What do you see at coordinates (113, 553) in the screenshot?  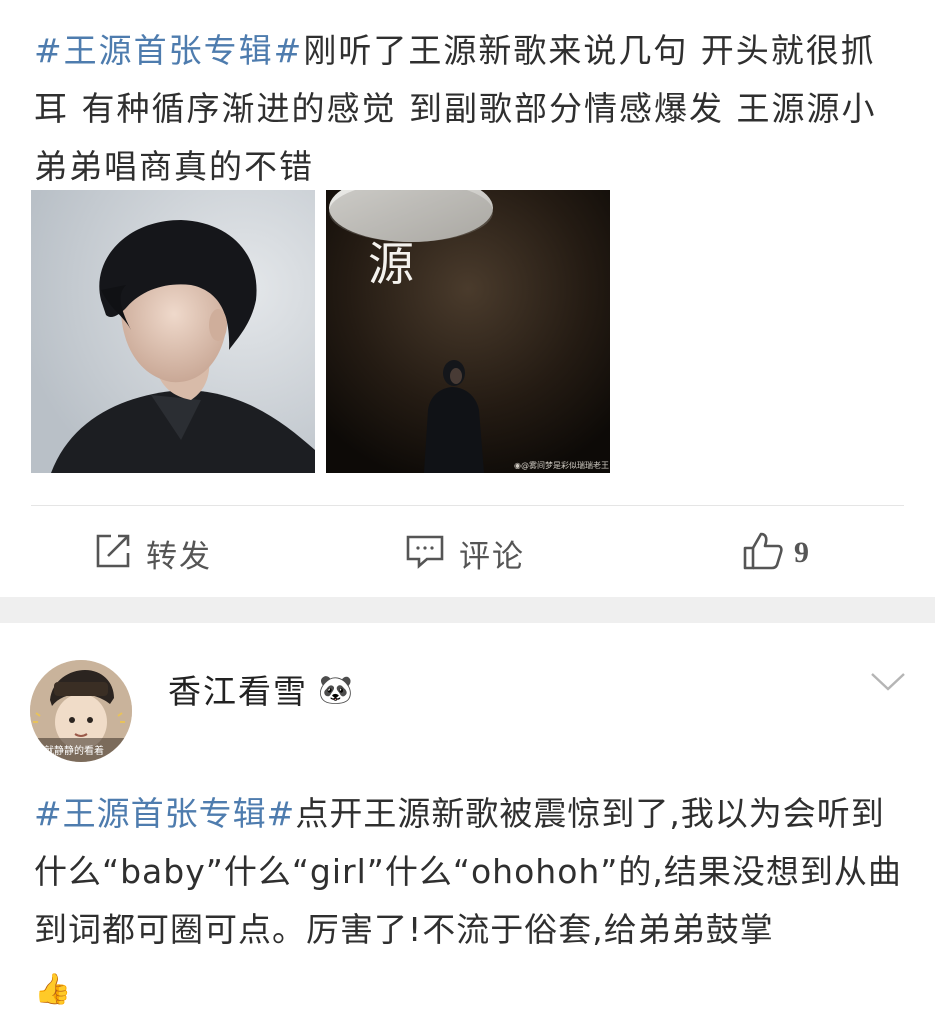 I see `repost-icon` at bounding box center [113, 553].